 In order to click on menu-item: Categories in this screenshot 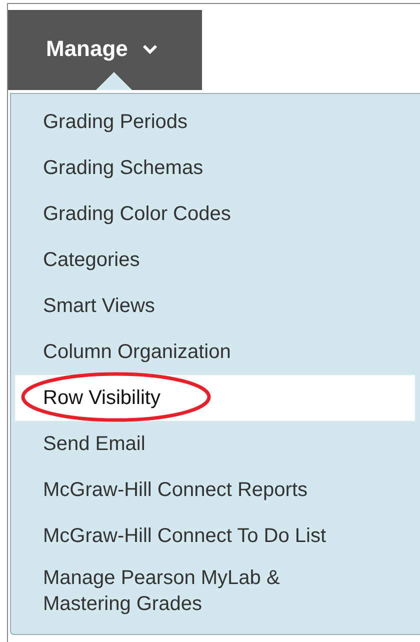, I will do `click(194, 260)`.